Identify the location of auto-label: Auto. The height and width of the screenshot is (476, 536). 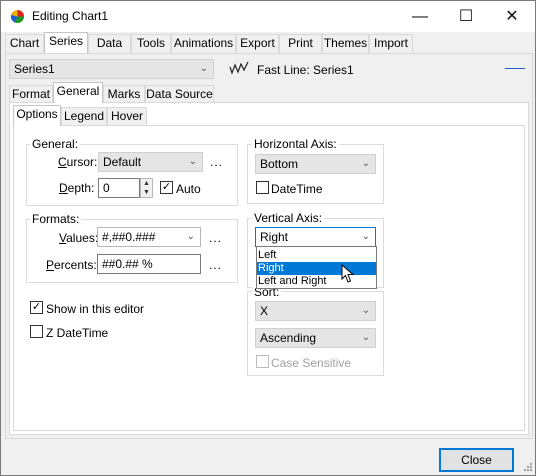
(188, 189).